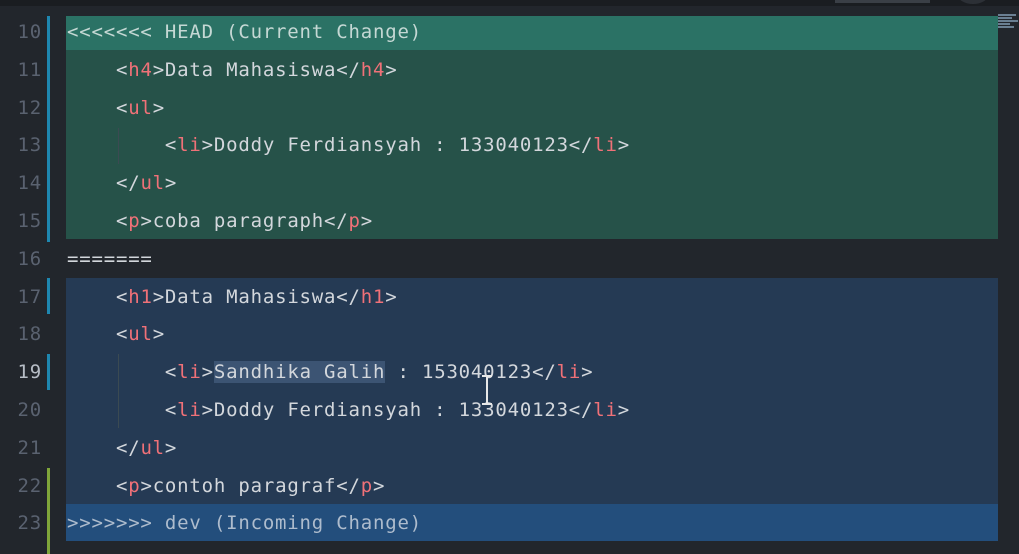 Image resolution: width=1019 pixels, height=554 pixels. What do you see at coordinates (500, 448) in the screenshot?
I see `code-line: 21 </ul>` at bounding box center [500, 448].